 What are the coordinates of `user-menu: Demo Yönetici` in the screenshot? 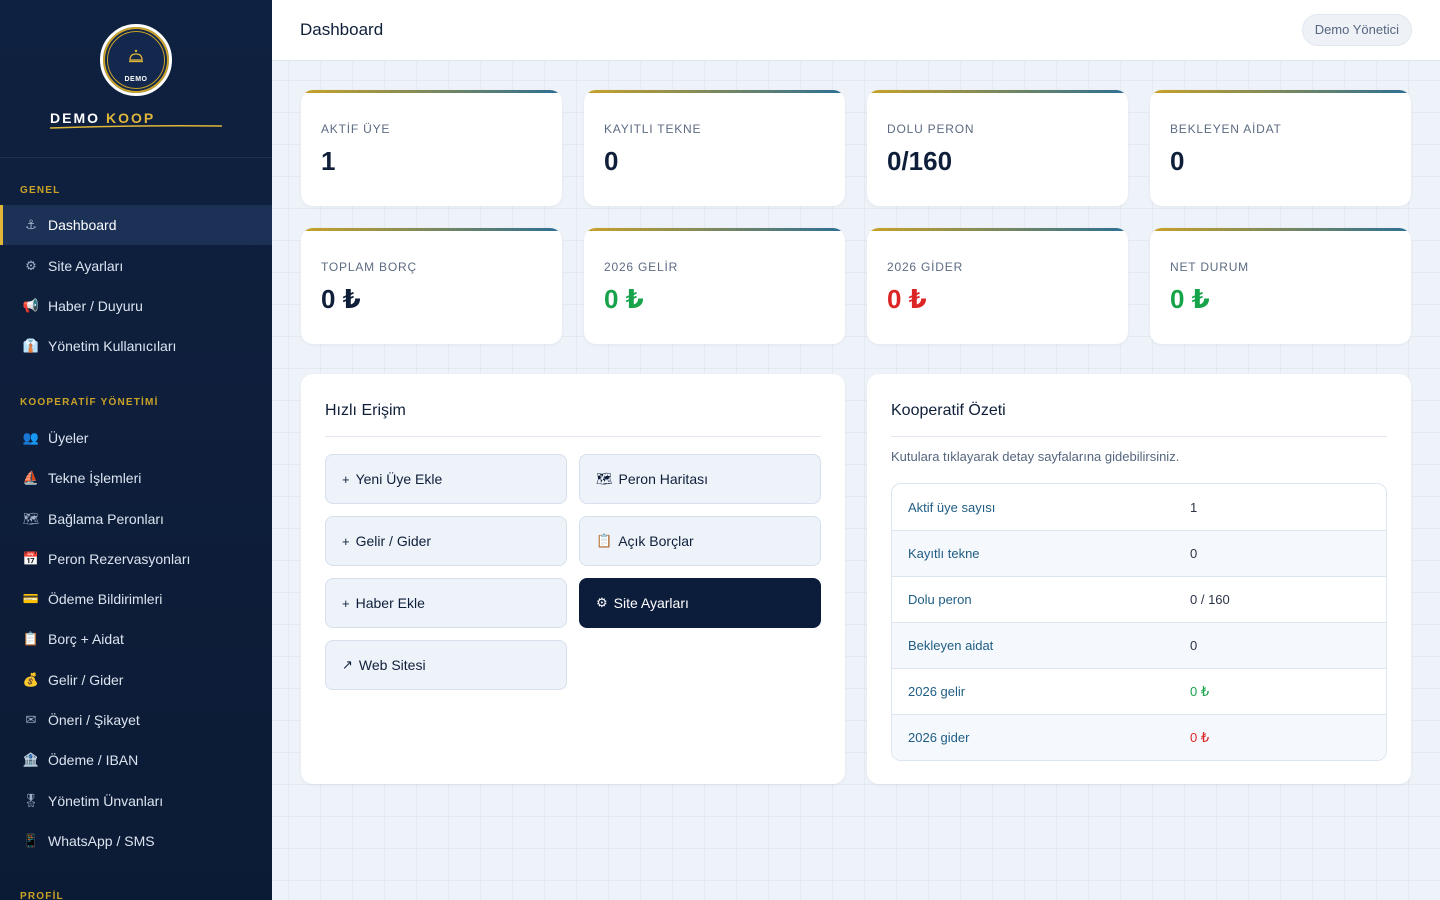 It's located at (1356, 30).